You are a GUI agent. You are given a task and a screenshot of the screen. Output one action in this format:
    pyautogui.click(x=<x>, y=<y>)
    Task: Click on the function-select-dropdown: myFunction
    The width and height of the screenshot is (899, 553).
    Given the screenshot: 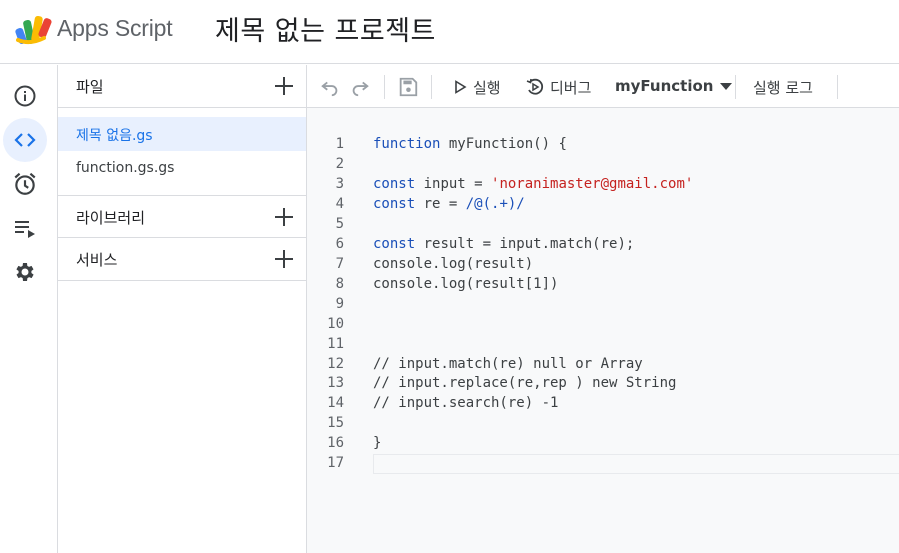 What is the action you would take?
    pyautogui.click(x=674, y=86)
    